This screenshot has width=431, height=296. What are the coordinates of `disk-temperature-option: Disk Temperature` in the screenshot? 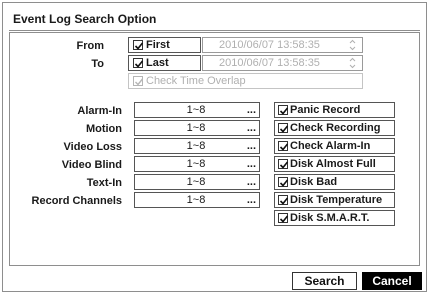 It's located at (334, 200).